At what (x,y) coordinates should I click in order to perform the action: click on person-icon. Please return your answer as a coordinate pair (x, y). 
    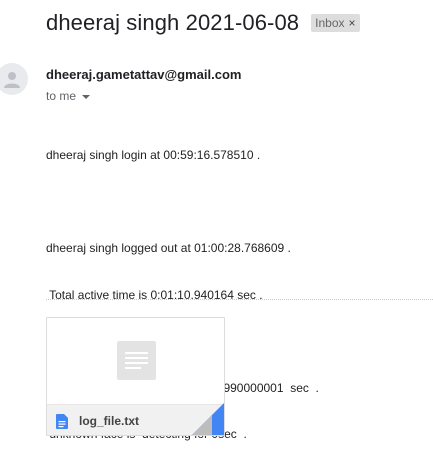
    Looking at the image, I should click on (12, 80).